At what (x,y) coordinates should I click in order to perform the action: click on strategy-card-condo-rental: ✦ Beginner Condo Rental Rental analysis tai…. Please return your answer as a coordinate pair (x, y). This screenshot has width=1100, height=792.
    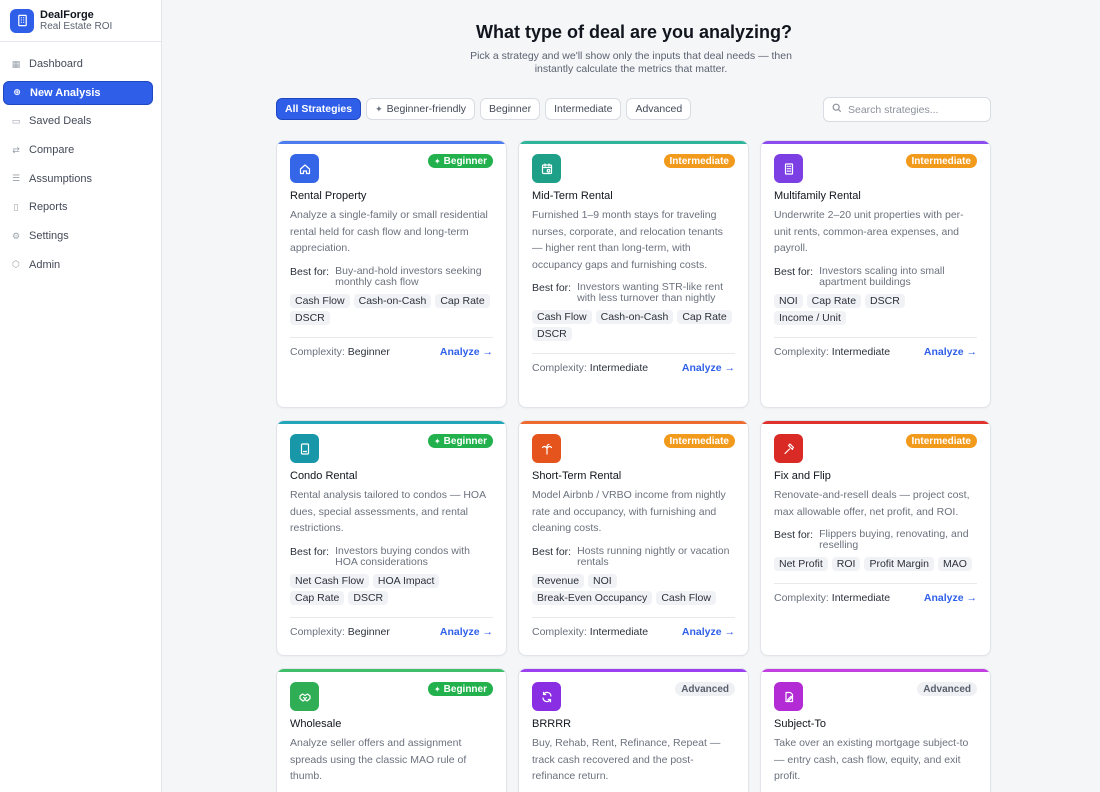
    Looking at the image, I should click on (391, 538).